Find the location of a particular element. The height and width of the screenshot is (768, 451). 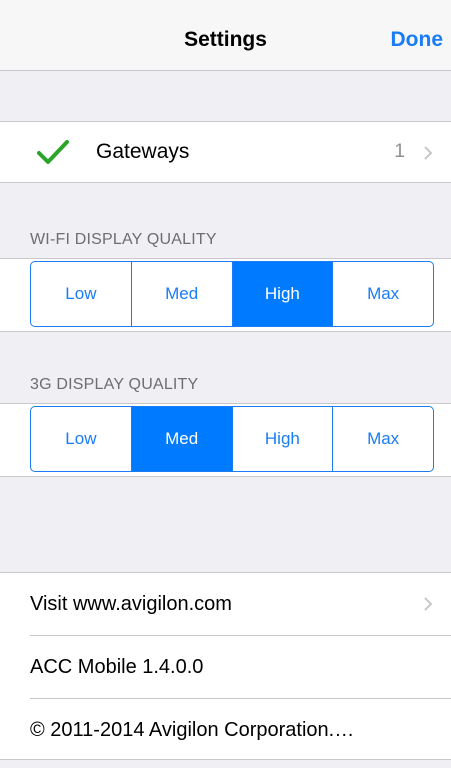

checkmark-icon is located at coordinates (53, 152).